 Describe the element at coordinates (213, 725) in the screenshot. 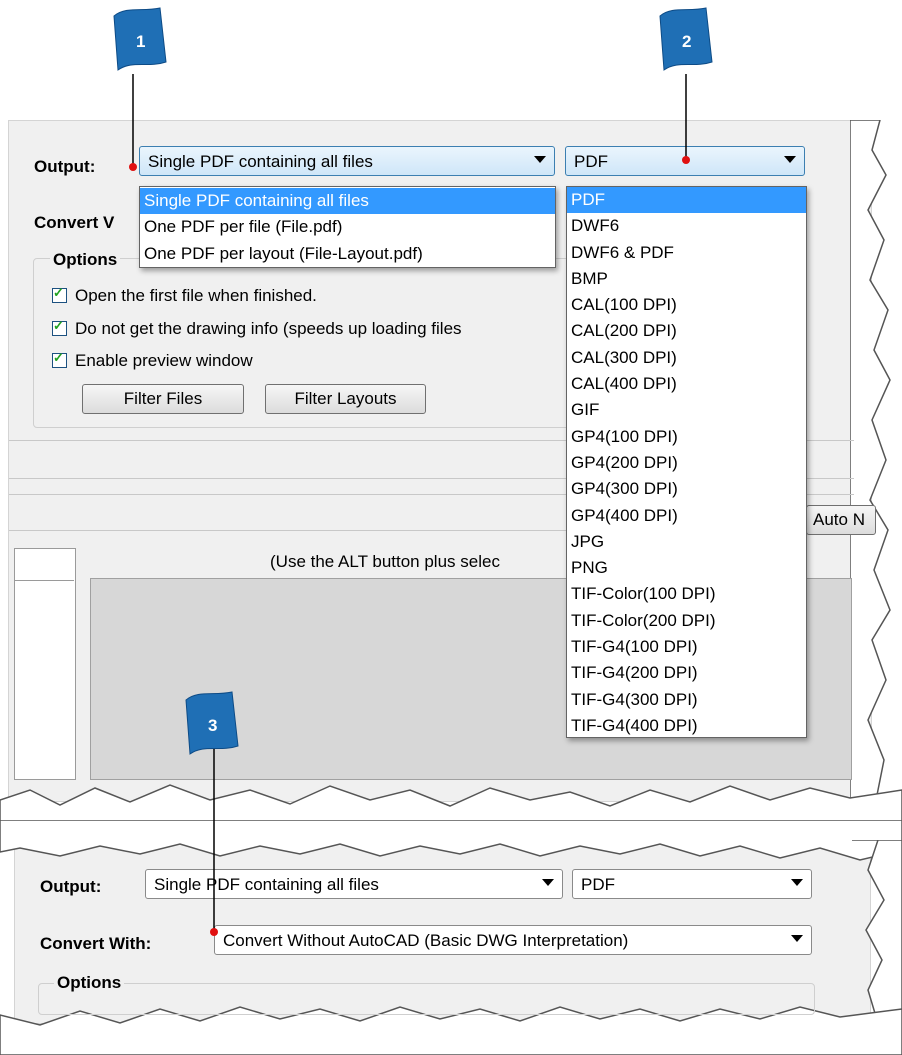

I see `callout-3-number: 3` at that location.